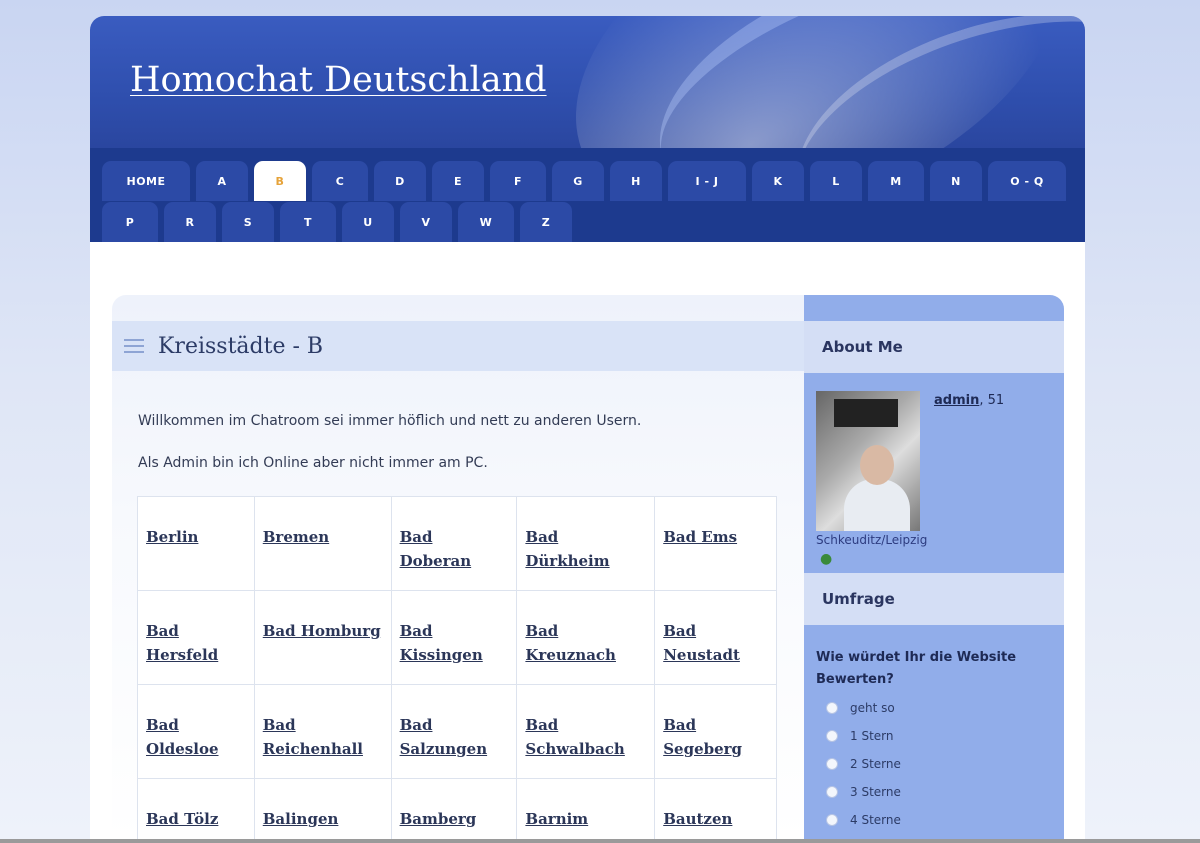 The width and height of the screenshot is (1200, 843). What do you see at coordinates (322, 631) in the screenshot?
I see `city-link: Bad Homburg` at bounding box center [322, 631].